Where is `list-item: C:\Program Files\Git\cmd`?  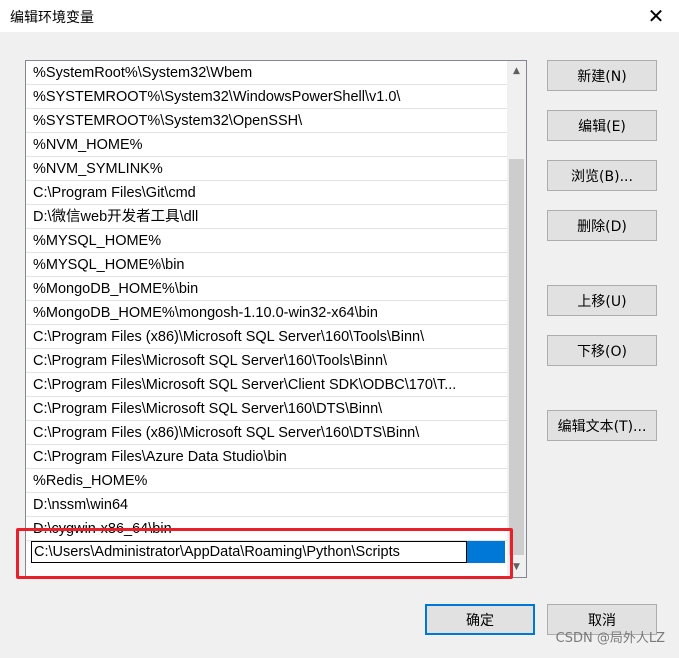 list-item: C:\Program Files\Git\cmd is located at coordinates (266, 193).